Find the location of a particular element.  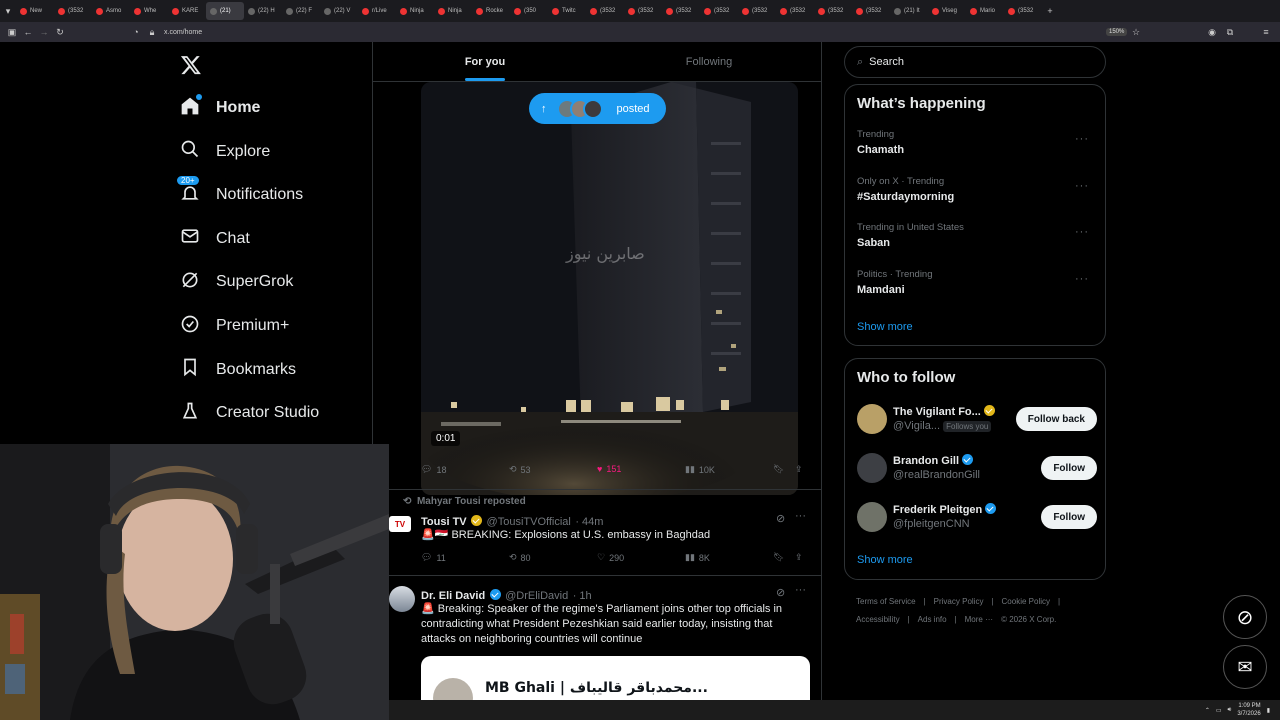

browser-tab: (22) V is located at coordinates (339, 11).